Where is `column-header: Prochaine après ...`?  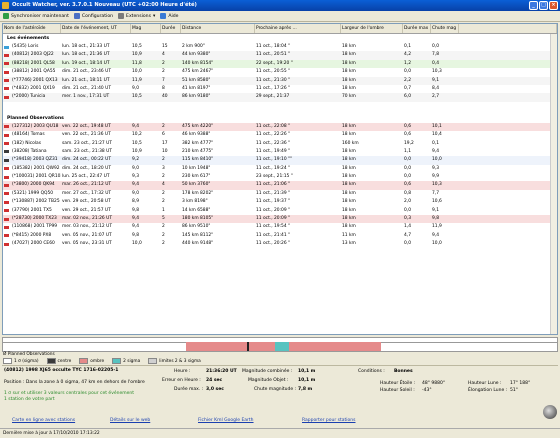 column-header: Prochaine après ... is located at coordinates (298, 28).